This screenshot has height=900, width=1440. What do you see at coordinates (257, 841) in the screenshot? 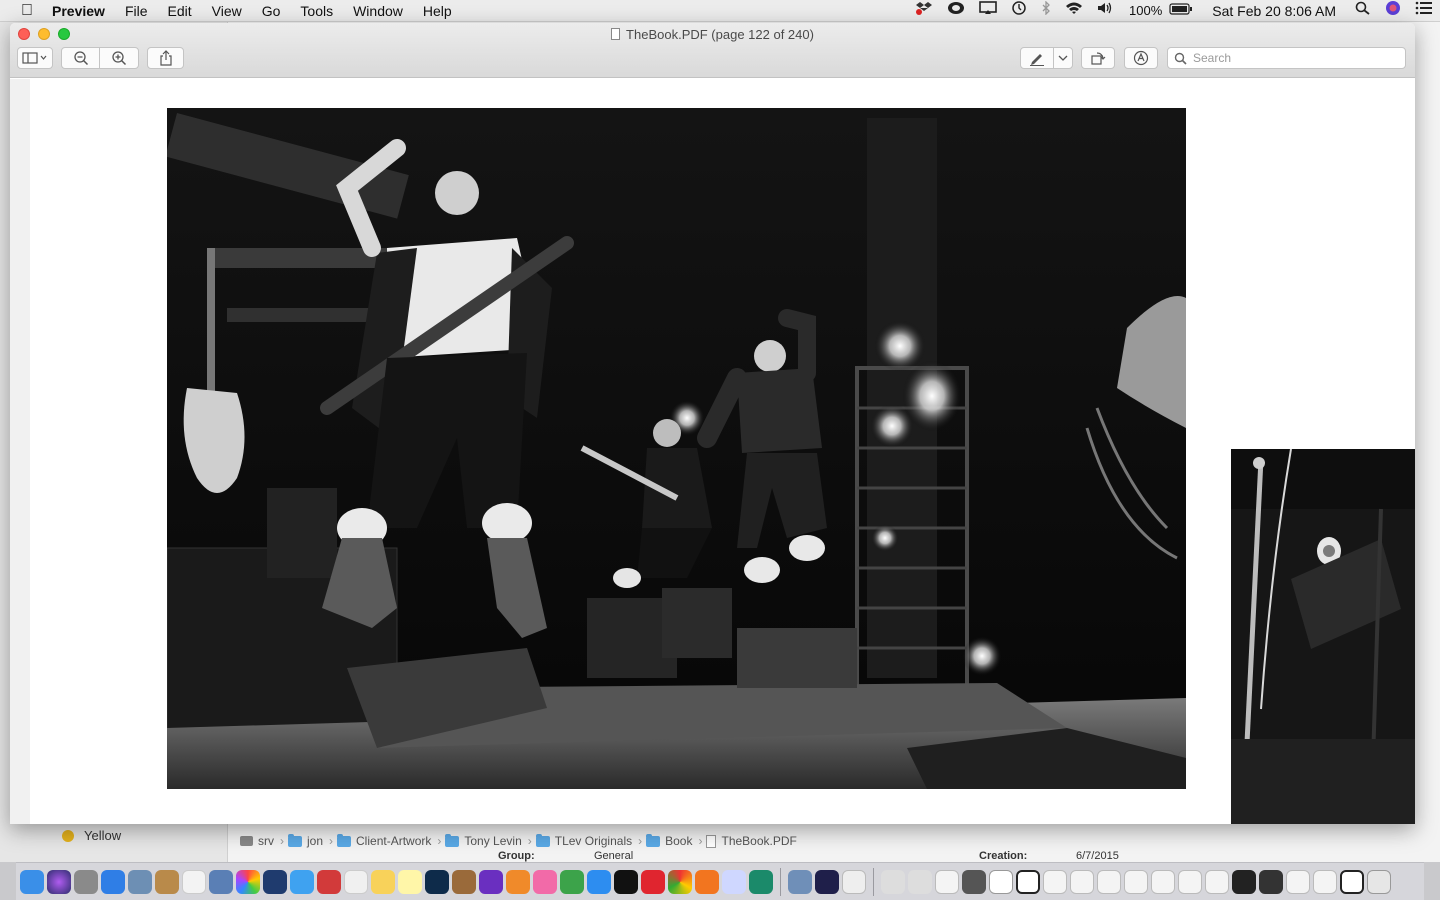
I see `path-item-srv: srv` at bounding box center [257, 841].